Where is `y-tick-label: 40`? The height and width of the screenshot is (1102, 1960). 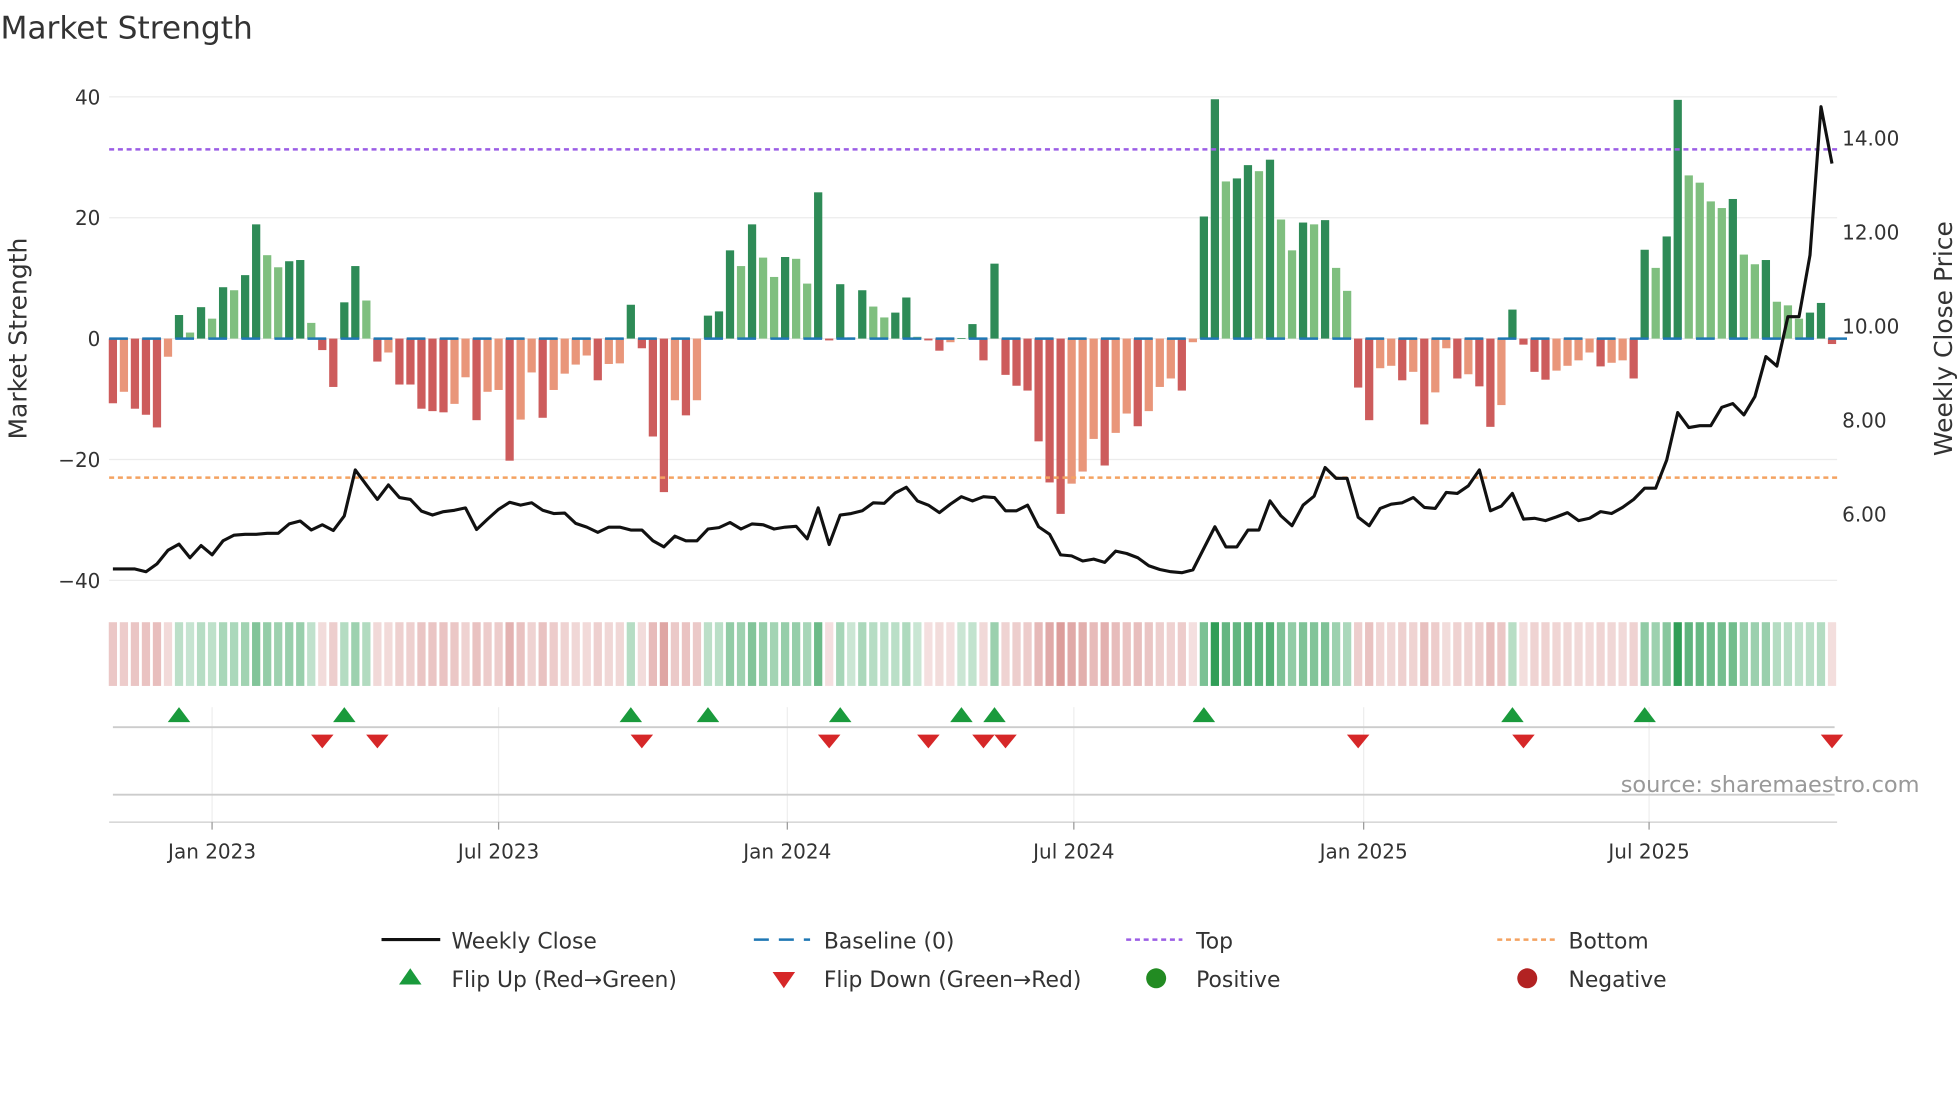
y-tick-label: 40 is located at coordinates (87, 97).